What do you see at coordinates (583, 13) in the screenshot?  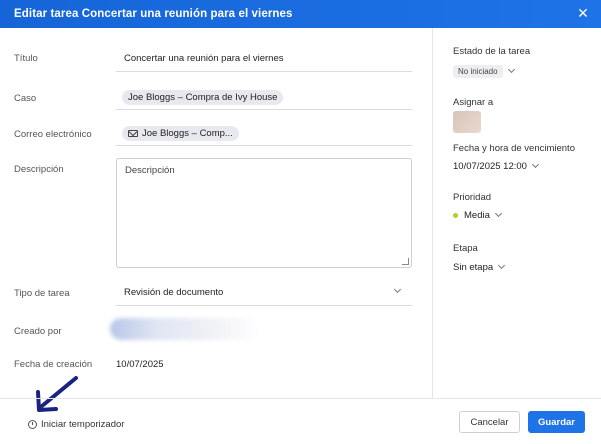 I see `close-icon: ✕` at bounding box center [583, 13].